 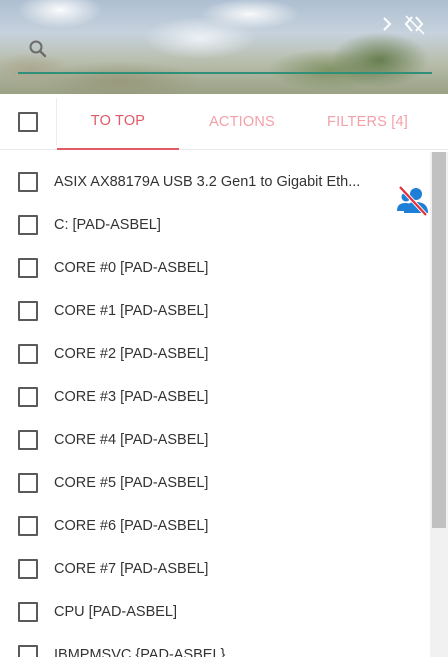 I want to click on item-label: CORE #1 [PAD-ASBEL], so click(x=131, y=311).